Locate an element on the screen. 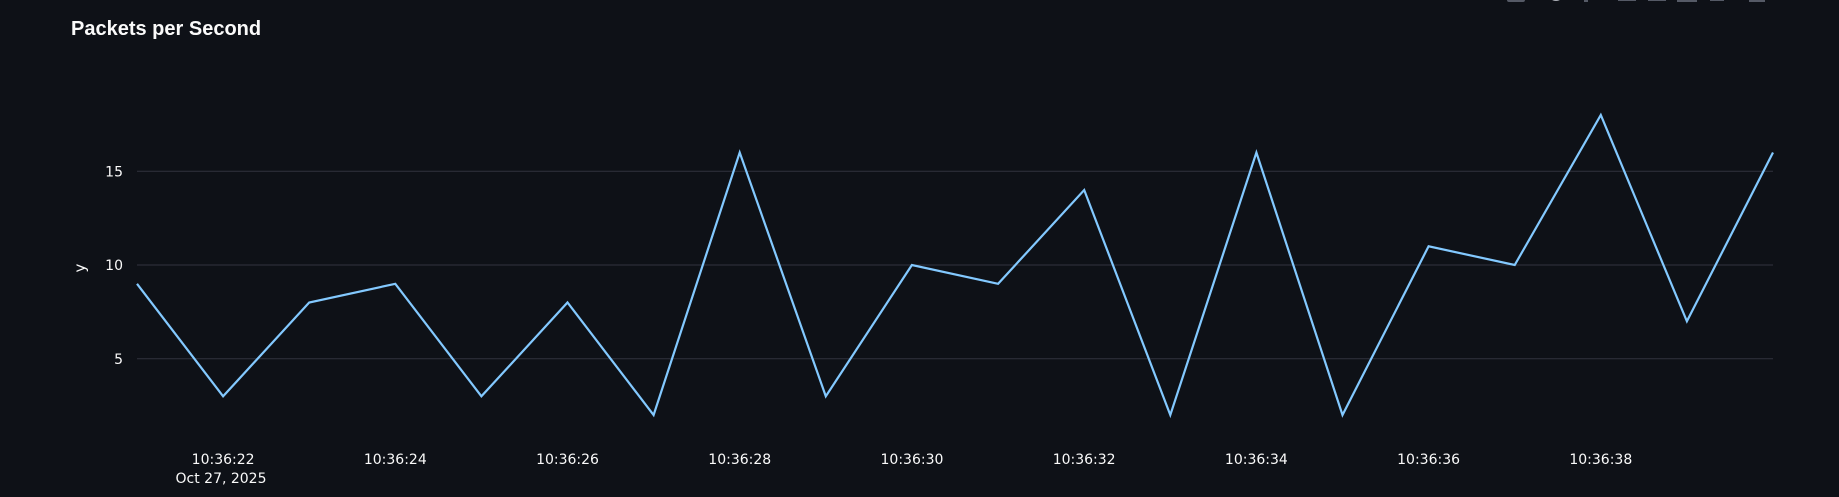 The height and width of the screenshot is (497, 1839). x-tick-label: 10:36:34 is located at coordinates (1256, 460).